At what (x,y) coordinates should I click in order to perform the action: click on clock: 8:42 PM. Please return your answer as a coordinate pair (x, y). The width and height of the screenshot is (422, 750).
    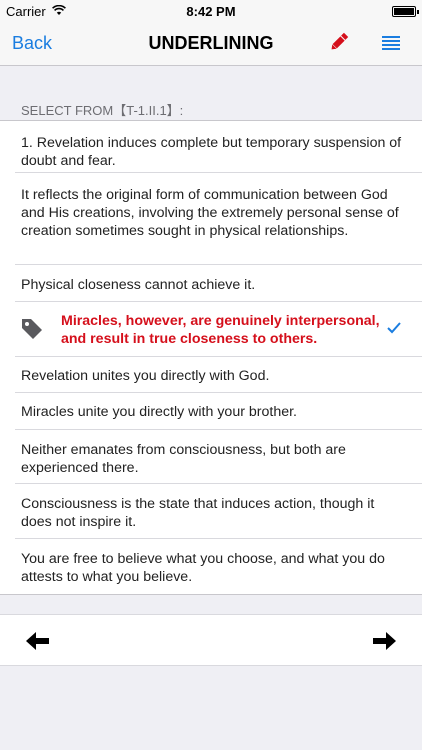
    Looking at the image, I should click on (211, 11).